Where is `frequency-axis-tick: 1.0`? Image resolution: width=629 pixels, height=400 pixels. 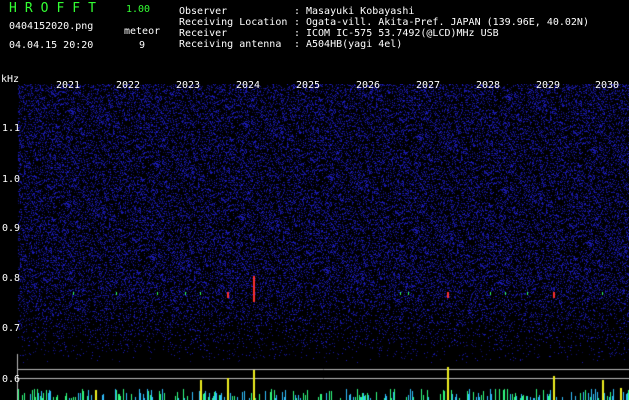
frequency-axis-tick: 1.0 is located at coordinates (11, 179).